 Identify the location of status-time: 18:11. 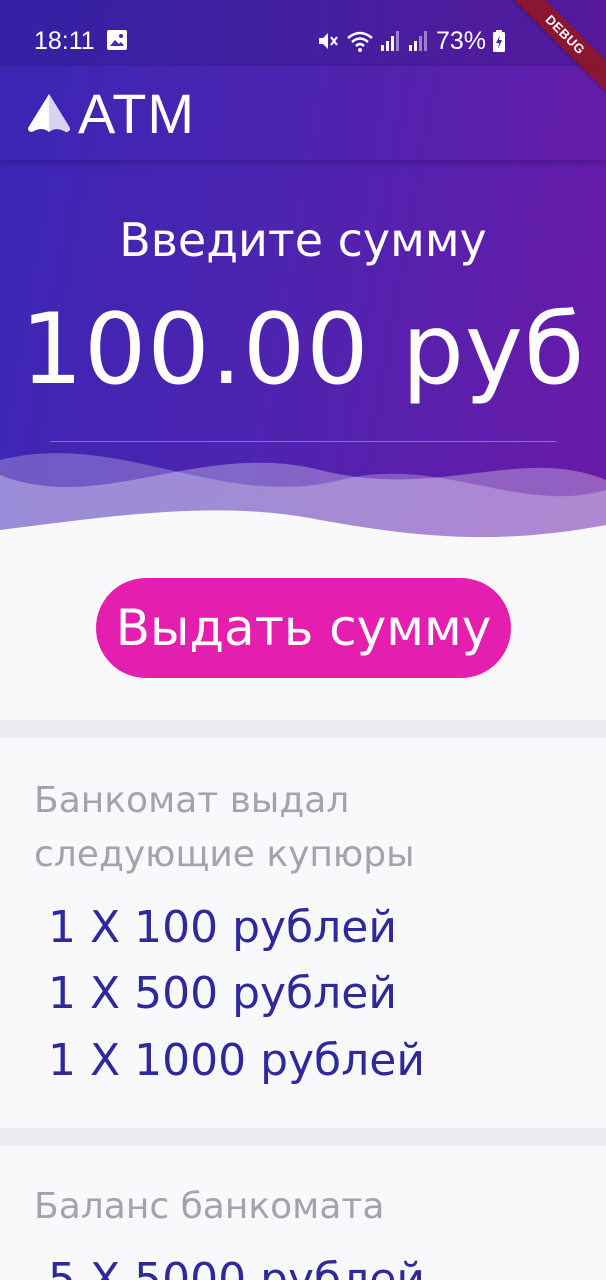
(64, 41).